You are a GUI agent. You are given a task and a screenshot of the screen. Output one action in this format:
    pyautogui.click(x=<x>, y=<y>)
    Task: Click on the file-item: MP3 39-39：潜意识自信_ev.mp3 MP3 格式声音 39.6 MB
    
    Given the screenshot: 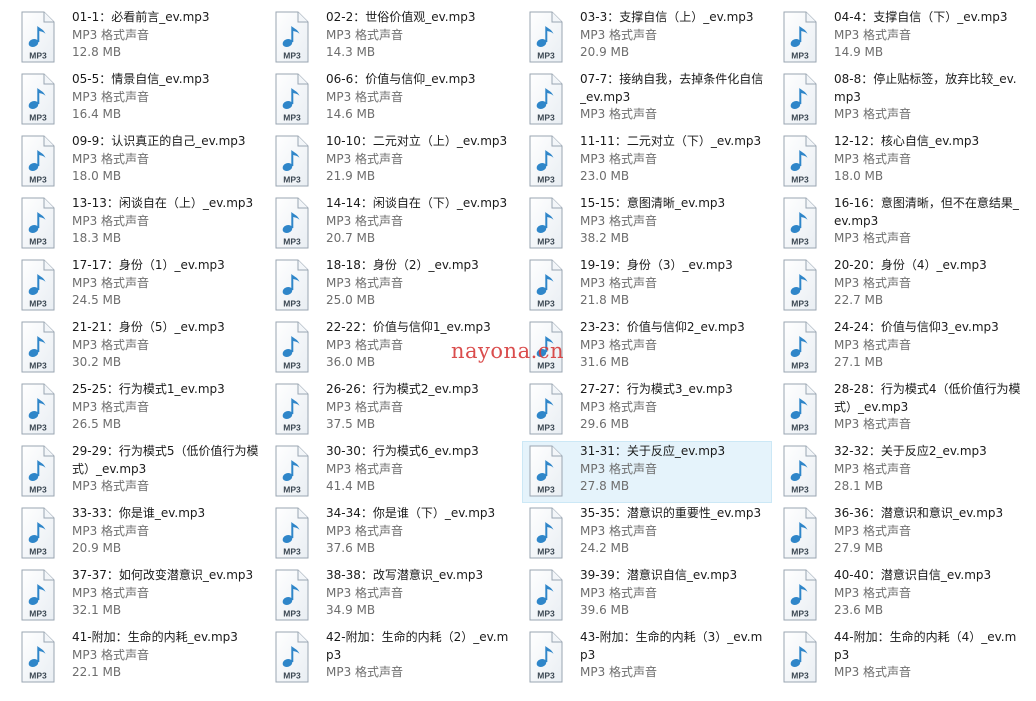 What is the action you would take?
    pyautogui.click(x=647, y=596)
    